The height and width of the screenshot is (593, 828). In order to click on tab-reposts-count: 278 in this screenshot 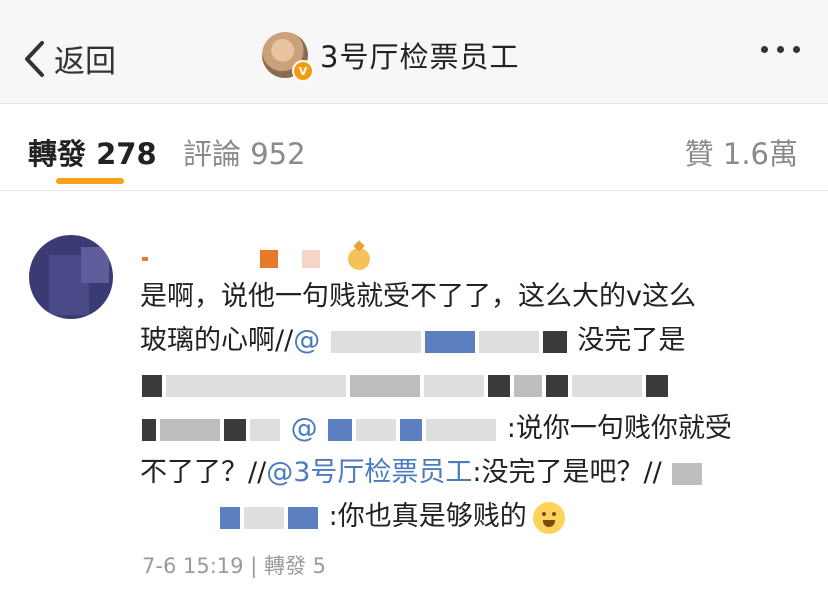, I will do `click(126, 154)`.